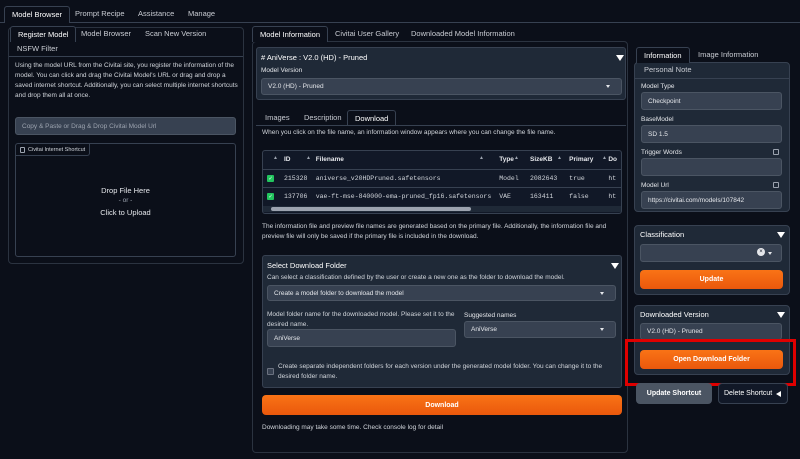  Describe the element at coordinates (779, 393) in the screenshot. I see `caret-left-icon` at that location.